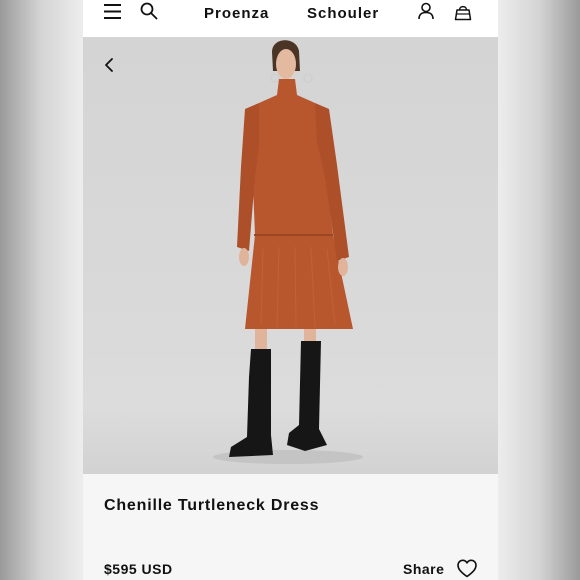 This screenshot has height=580, width=580. What do you see at coordinates (236, 13) in the screenshot?
I see `brand-name-first: Proenza` at bounding box center [236, 13].